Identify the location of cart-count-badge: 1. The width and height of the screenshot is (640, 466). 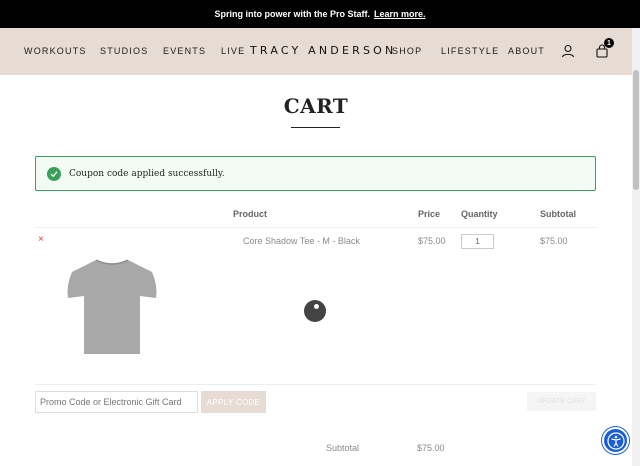
(609, 43).